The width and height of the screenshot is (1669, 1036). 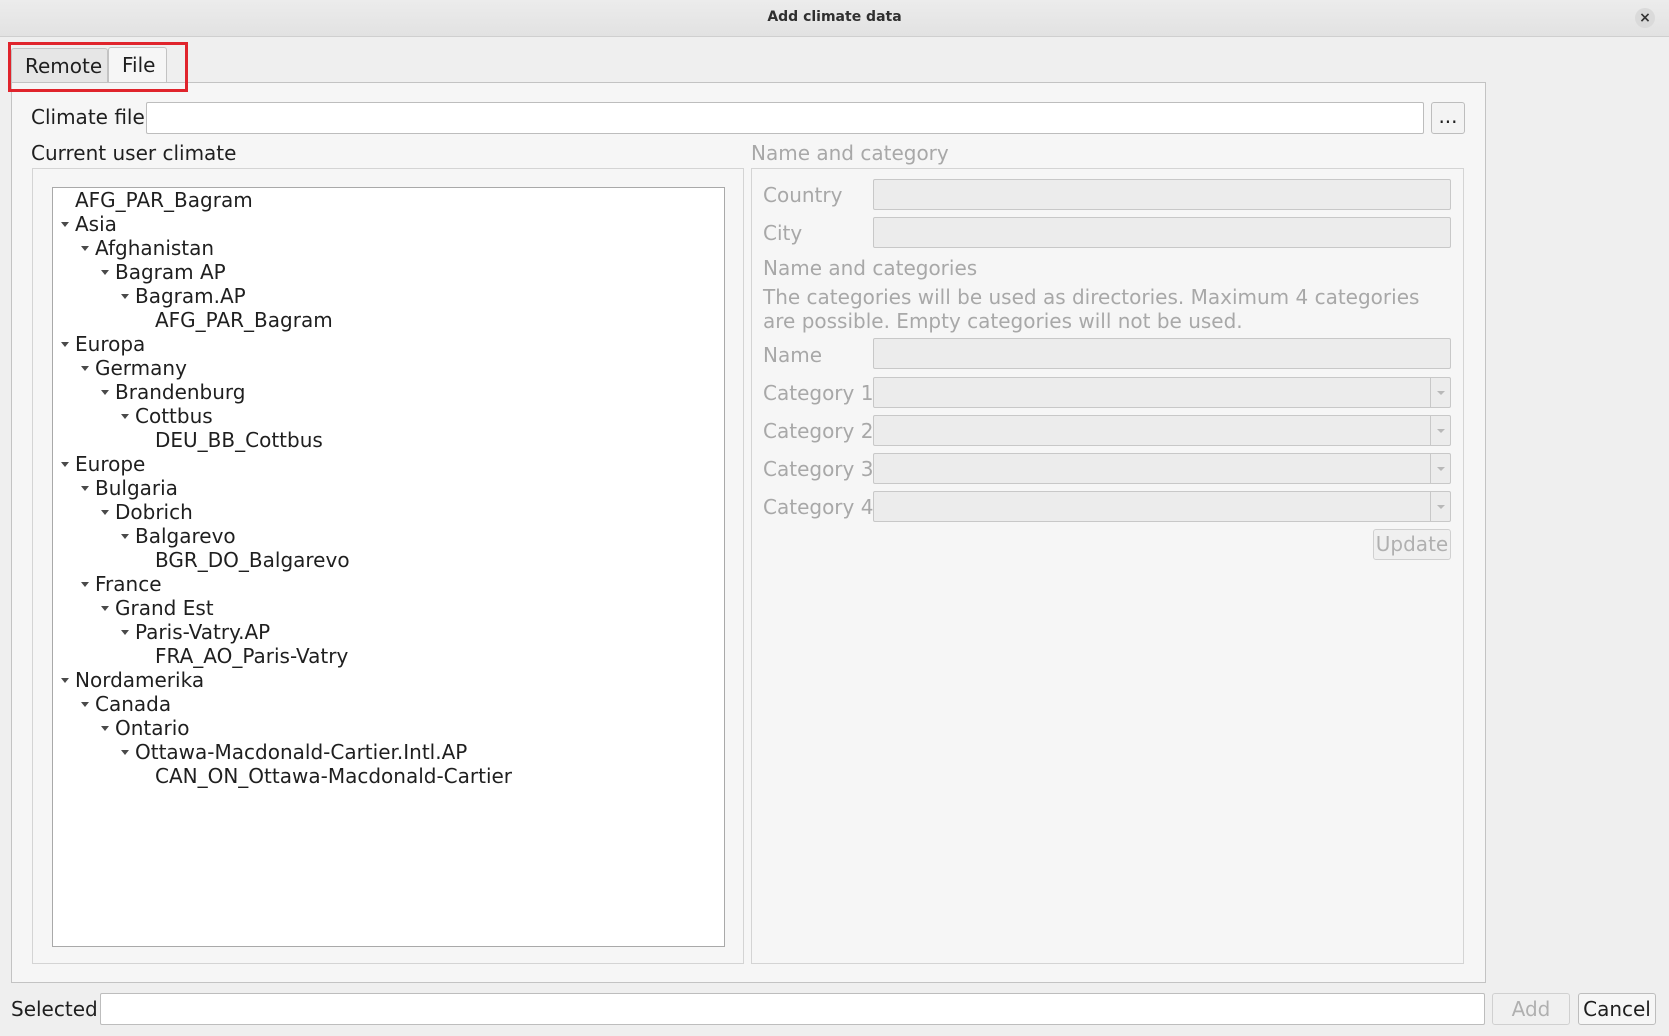 I want to click on category-1-combo, so click(x=1162, y=392).